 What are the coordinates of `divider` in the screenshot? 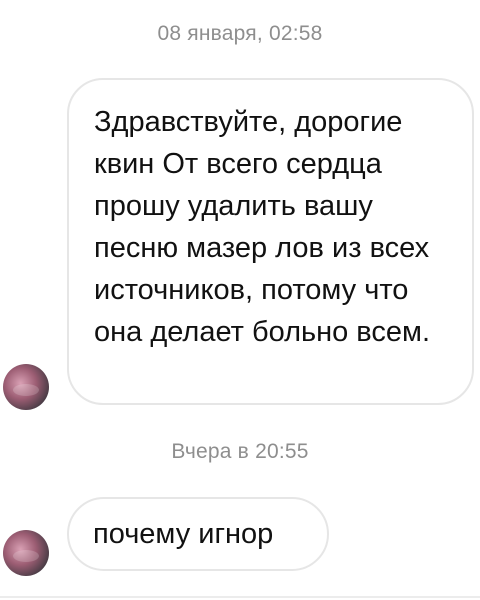 It's located at (240, 597).